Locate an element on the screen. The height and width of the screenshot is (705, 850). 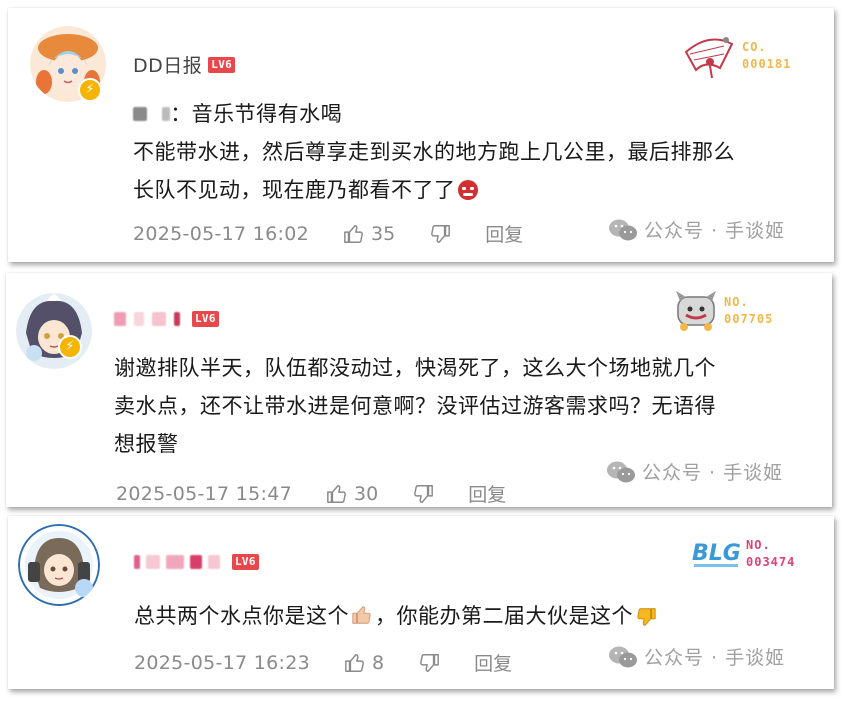
comment-line: ，你能办第二届大伙是这个 is located at coordinates (504, 616).